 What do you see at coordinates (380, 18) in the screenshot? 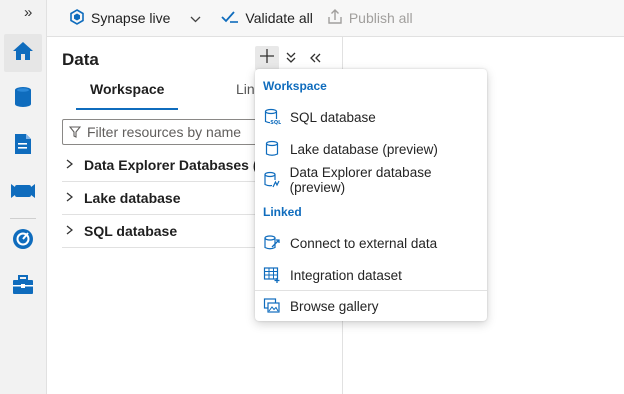
I see `publish-all-label: Publish all` at bounding box center [380, 18].